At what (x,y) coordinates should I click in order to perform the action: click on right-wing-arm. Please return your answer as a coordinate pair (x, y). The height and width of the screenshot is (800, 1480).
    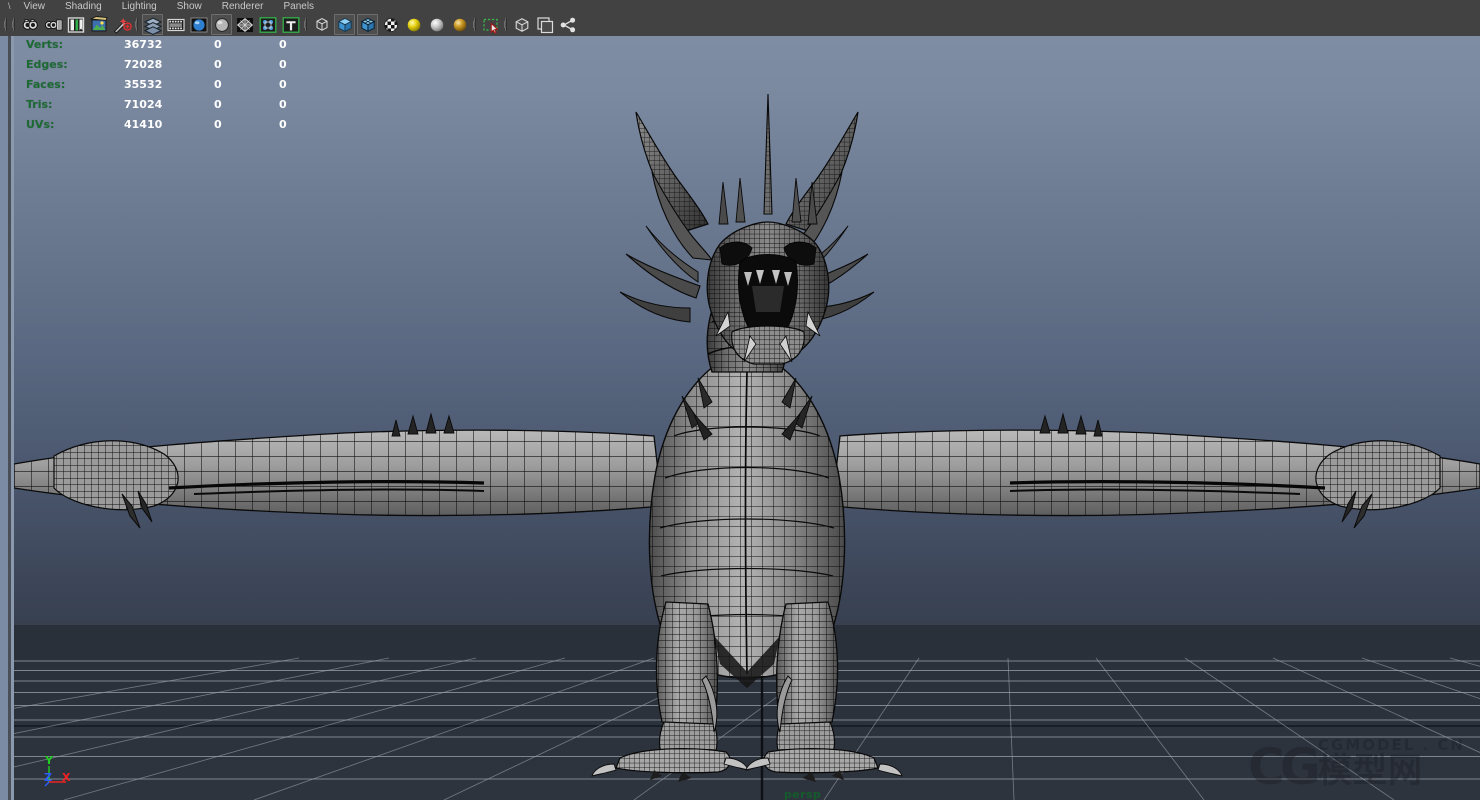
    Looking at the image, I should click on (1155, 470).